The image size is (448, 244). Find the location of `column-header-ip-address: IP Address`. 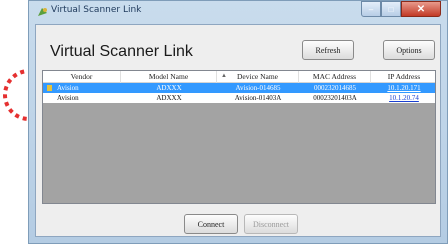

column-header-ip-address: IP Address is located at coordinates (403, 77).